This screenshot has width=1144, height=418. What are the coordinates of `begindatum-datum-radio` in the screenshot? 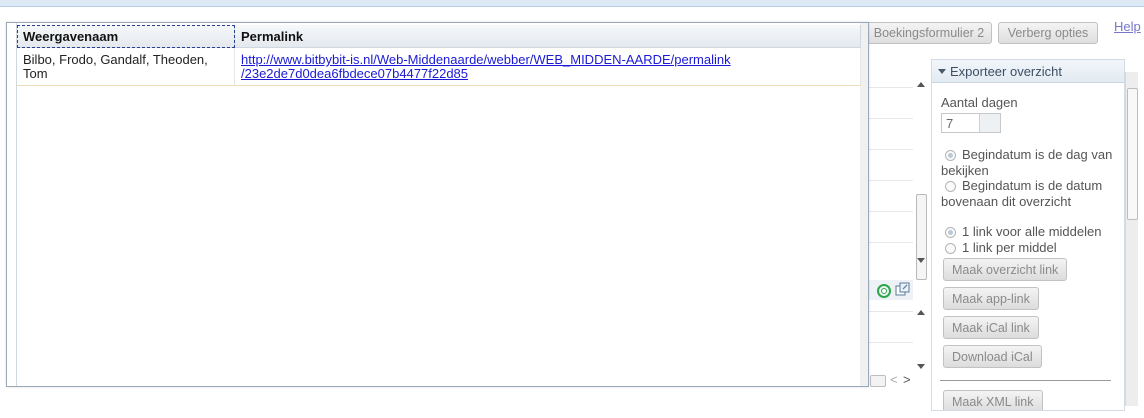 It's located at (950, 186).